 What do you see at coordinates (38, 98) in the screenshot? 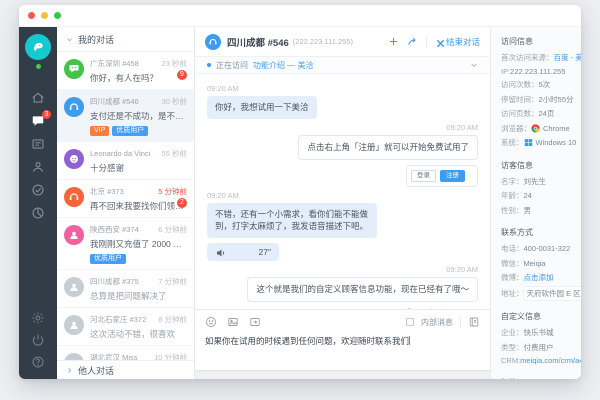
I see `home-icon` at bounding box center [38, 98].